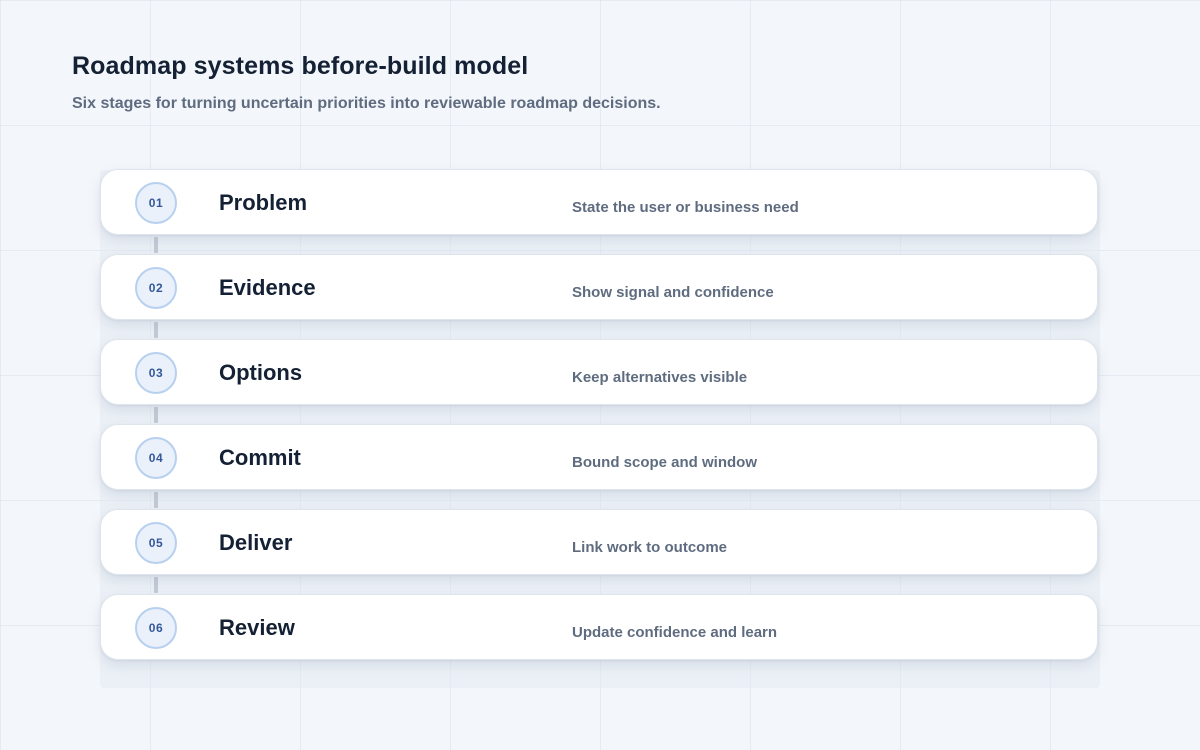  I want to click on stage-number-badge: 04, so click(156, 458).